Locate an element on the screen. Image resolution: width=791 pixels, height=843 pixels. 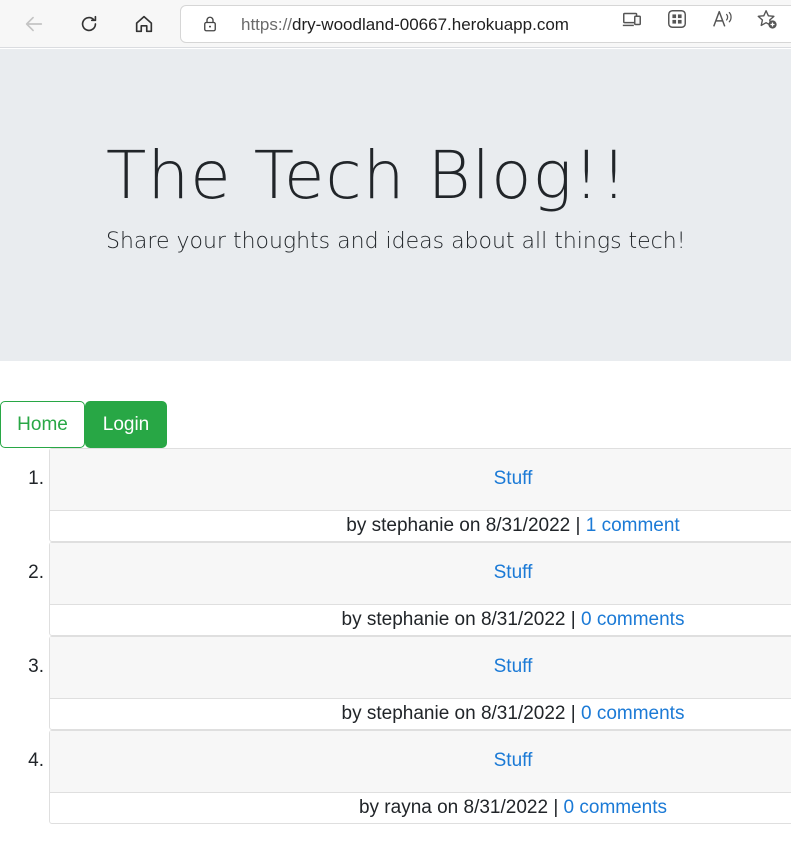
post-meta: by stephanie on 8/31/2022 | 1 comment is located at coordinates (395, 526).